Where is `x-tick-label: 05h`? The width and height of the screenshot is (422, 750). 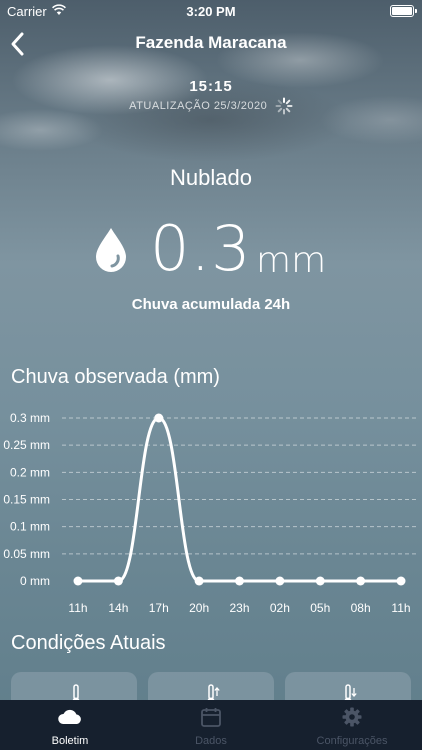
x-tick-label: 05h is located at coordinates (320, 608).